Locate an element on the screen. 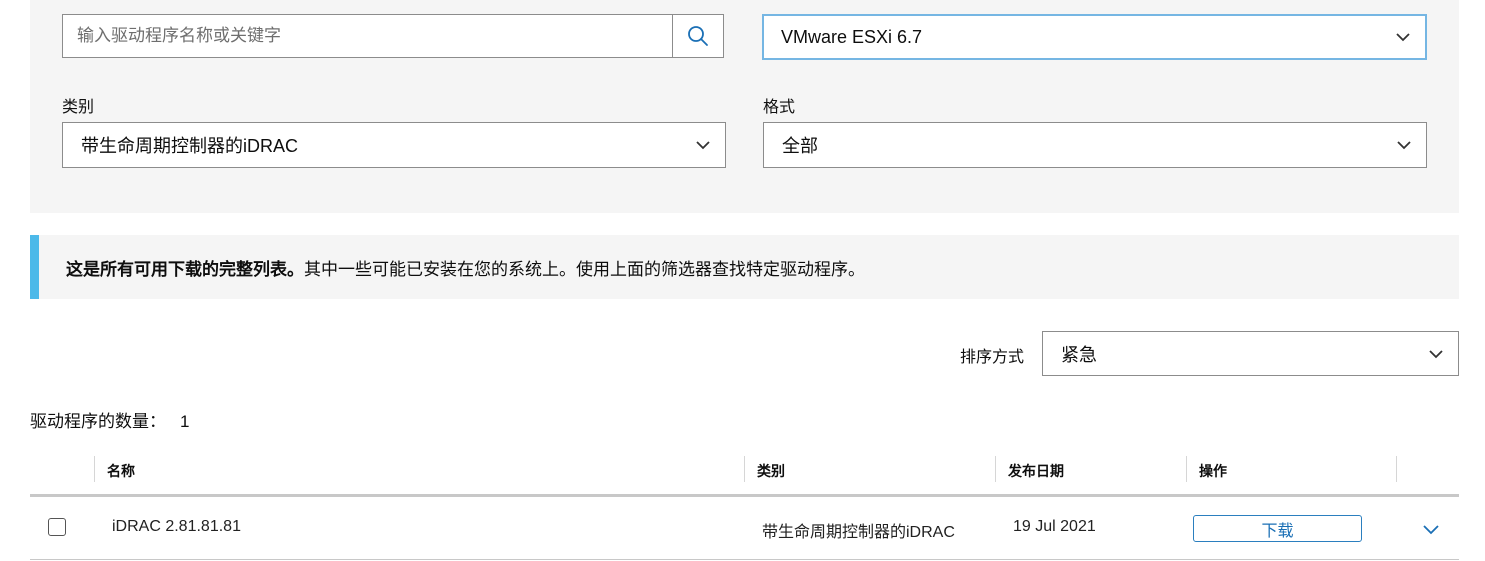  search-icon is located at coordinates (698, 36).